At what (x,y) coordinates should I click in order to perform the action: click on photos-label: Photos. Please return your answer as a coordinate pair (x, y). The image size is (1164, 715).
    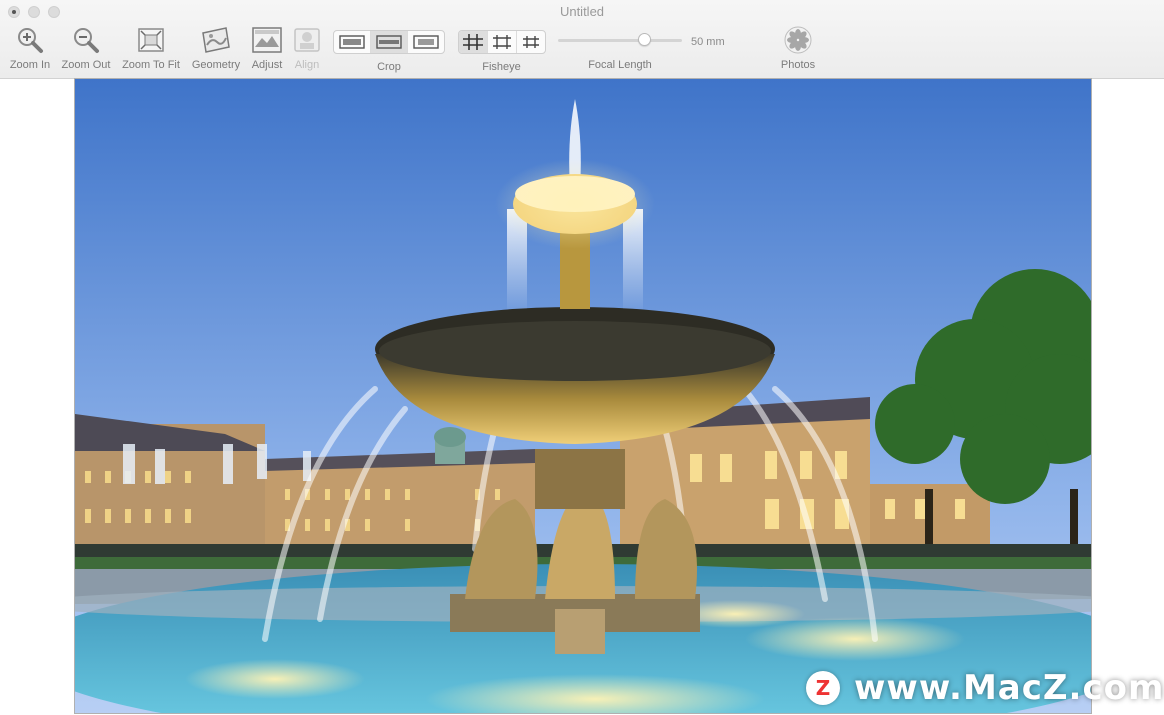
    Looking at the image, I should click on (798, 65).